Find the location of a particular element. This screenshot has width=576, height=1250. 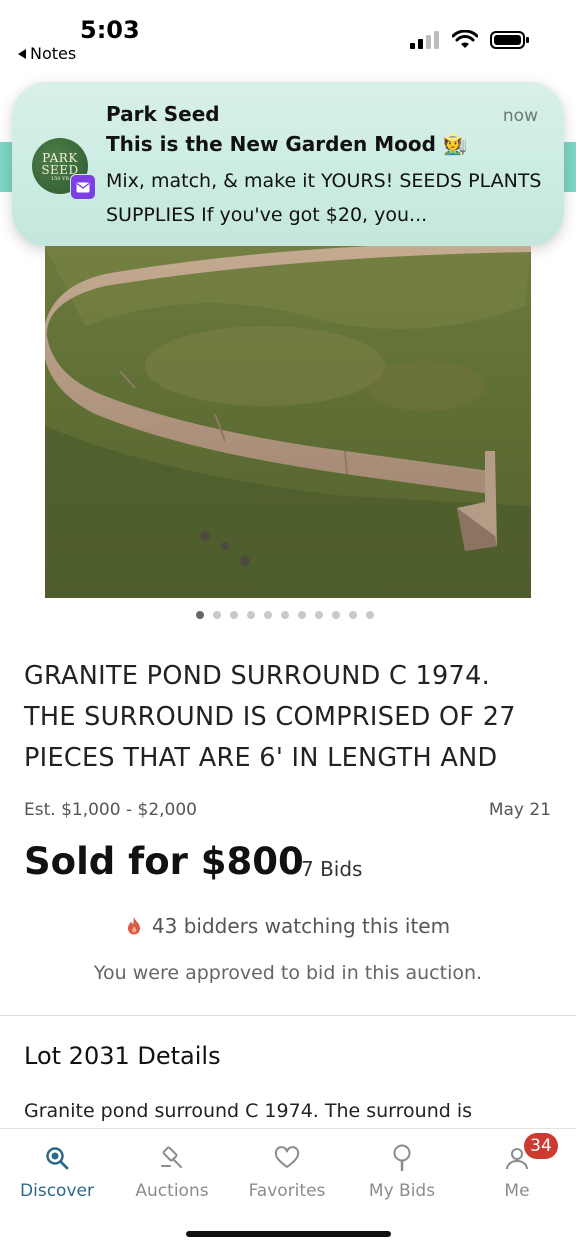

carousel-dots is located at coordinates (285, 615).